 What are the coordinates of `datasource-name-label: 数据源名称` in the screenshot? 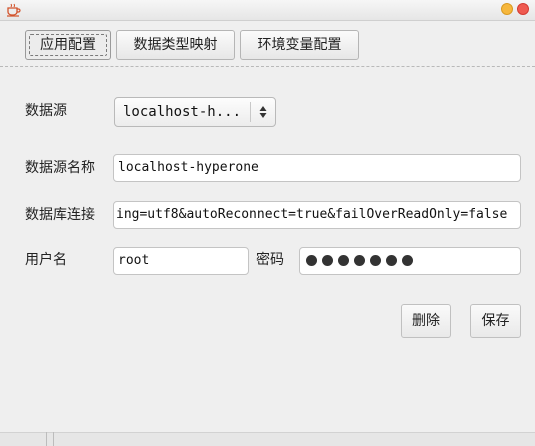 It's located at (60, 168).